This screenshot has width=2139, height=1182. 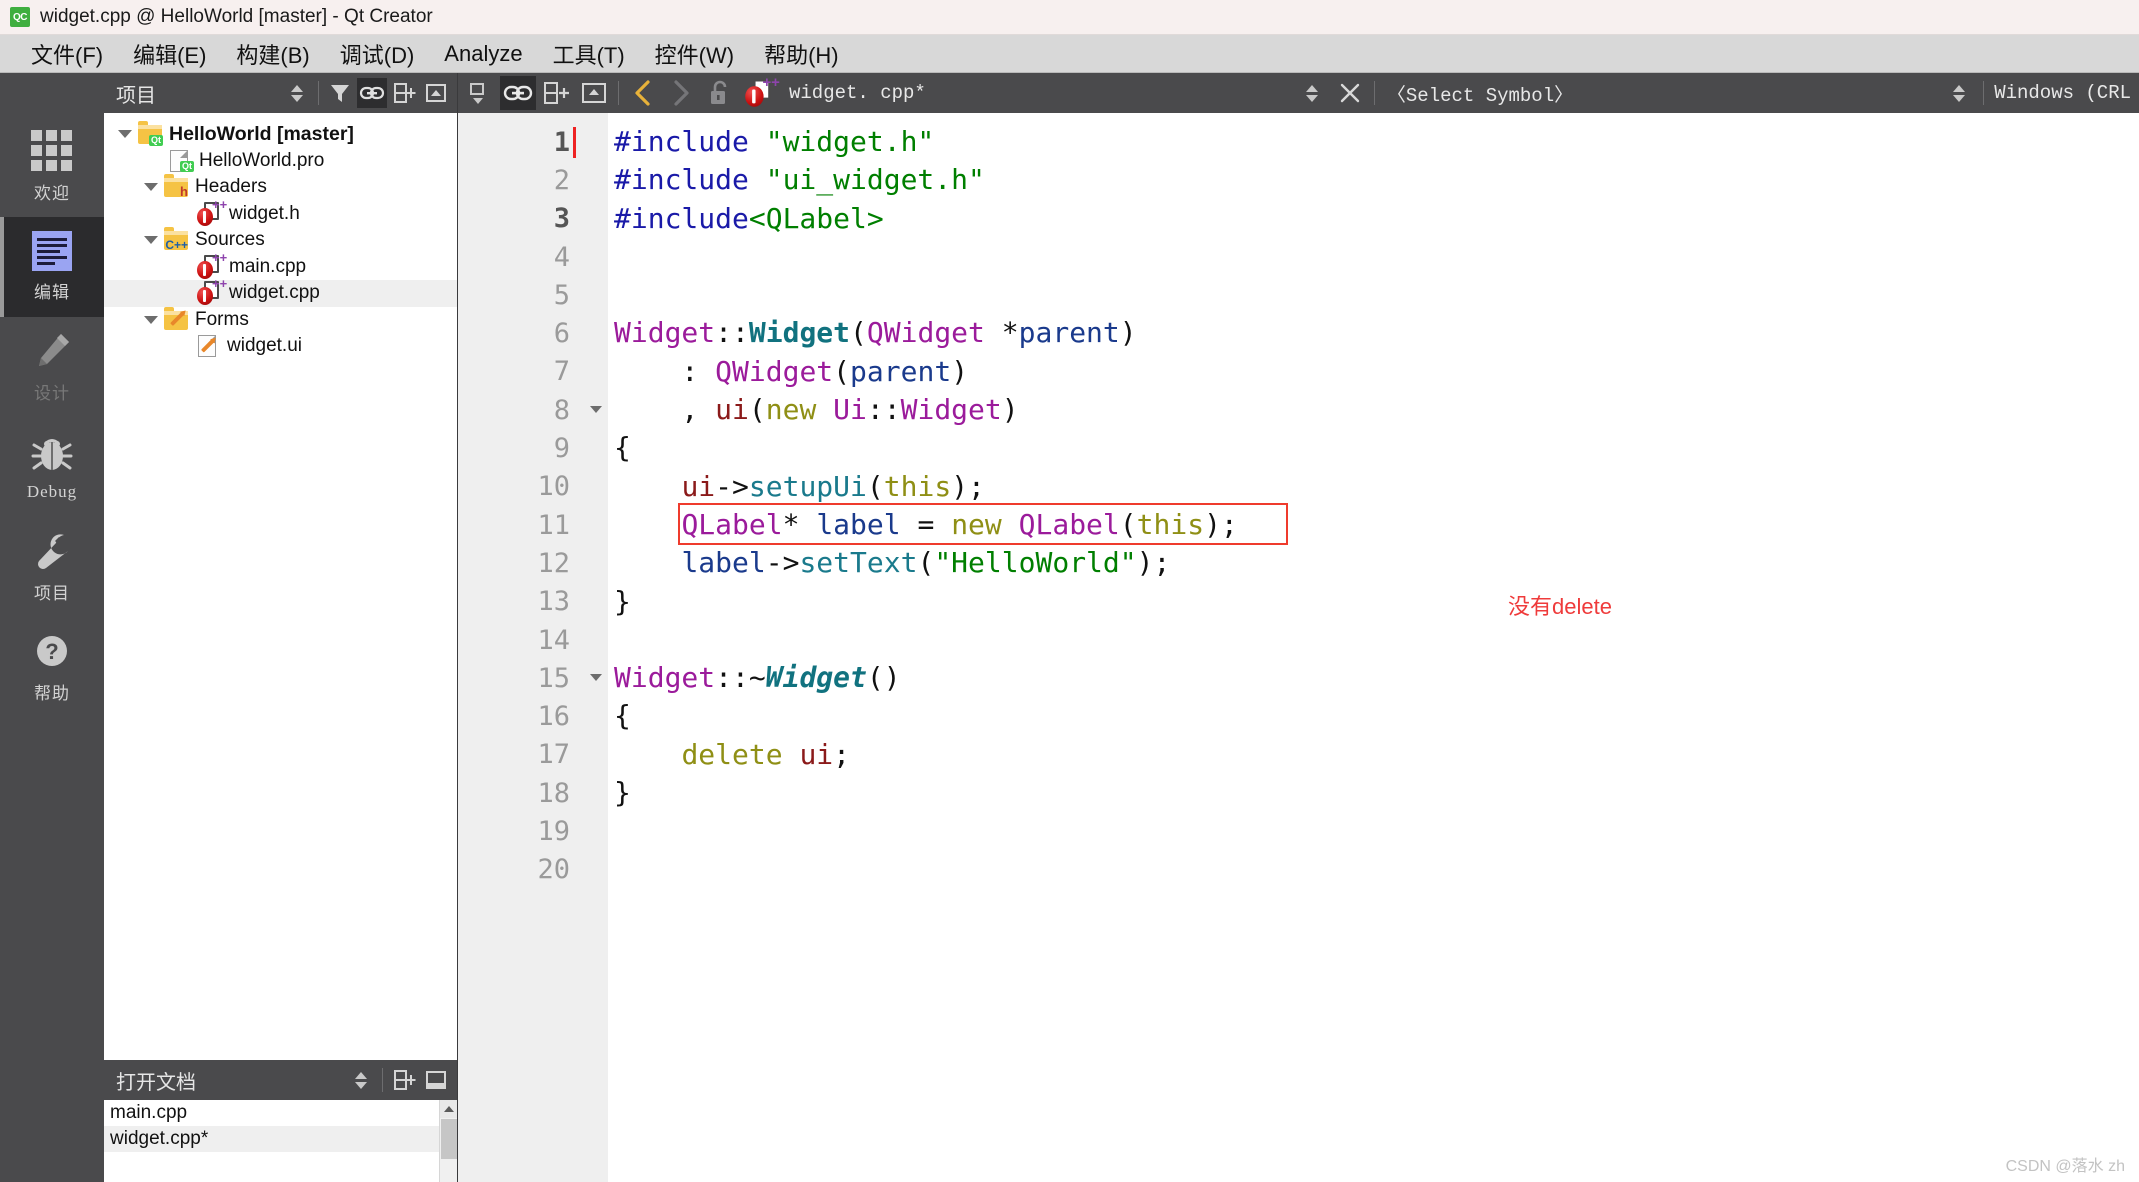 What do you see at coordinates (280, 346) in the screenshot?
I see `tree-item-widget-ui: widget.ui` at bounding box center [280, 346].